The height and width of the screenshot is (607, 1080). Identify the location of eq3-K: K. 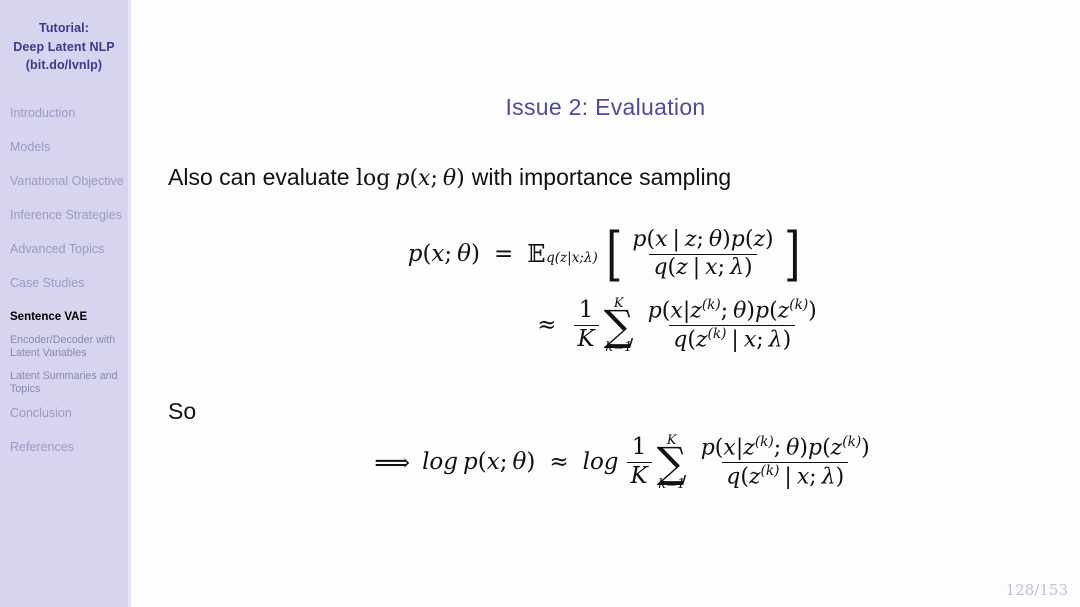
(639, 475).